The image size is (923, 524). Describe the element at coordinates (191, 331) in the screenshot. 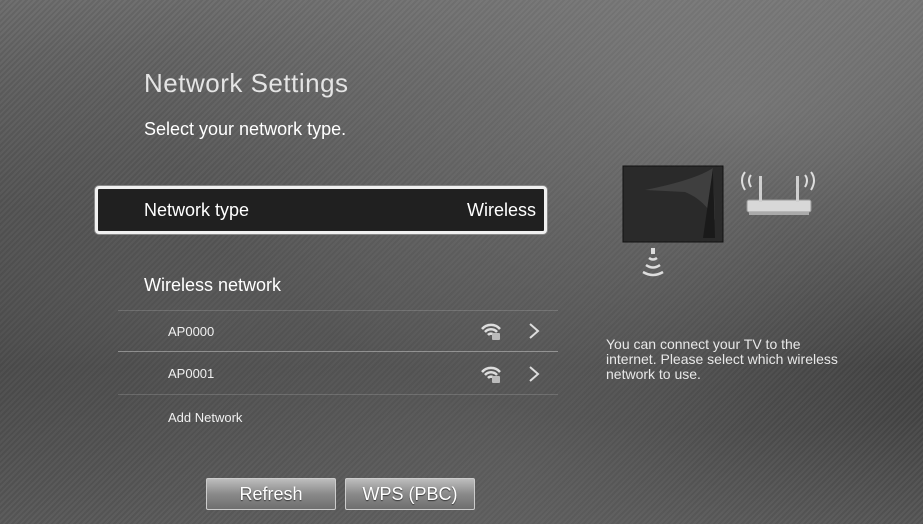

I see `network-name: AP0000` at that location.